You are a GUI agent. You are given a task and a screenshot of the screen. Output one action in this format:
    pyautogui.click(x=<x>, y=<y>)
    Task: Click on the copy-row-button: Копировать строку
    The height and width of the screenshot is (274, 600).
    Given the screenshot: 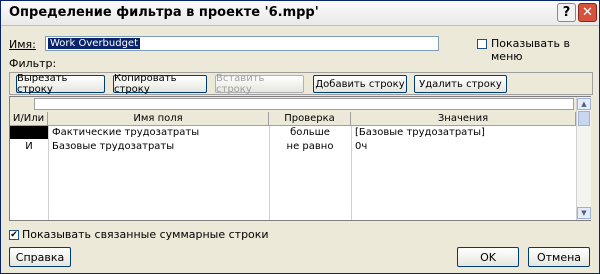 What is the action you would take?
    pyautogui.click(x=160, y=84)
    